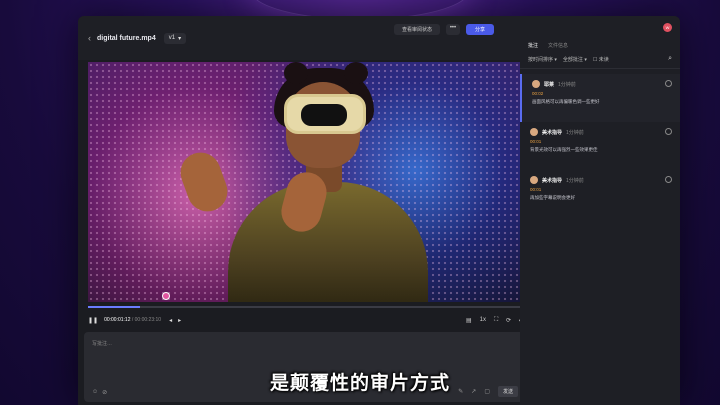 The height and width of the screenshot is (405, 720). Describe the element at coordinates (508, 320) in the screenshot. I see `loop-icon: ⟳` at that location.